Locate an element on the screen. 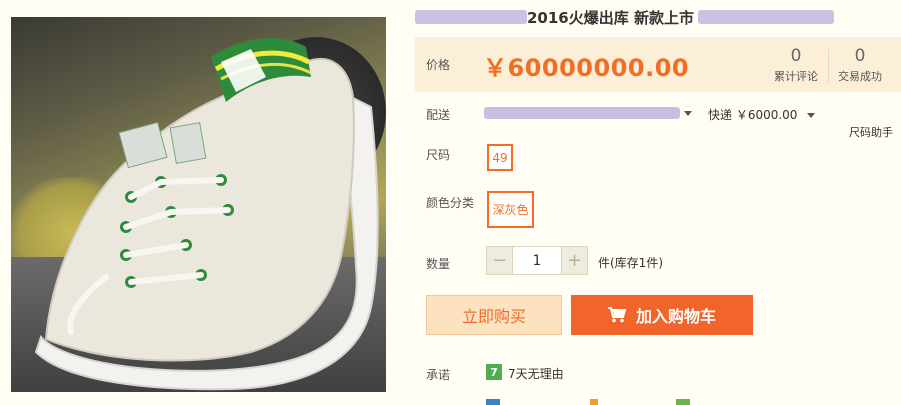 This screenshot has height=405, width=901. promise-label: 承诺 is located at coordinates (438, 375).